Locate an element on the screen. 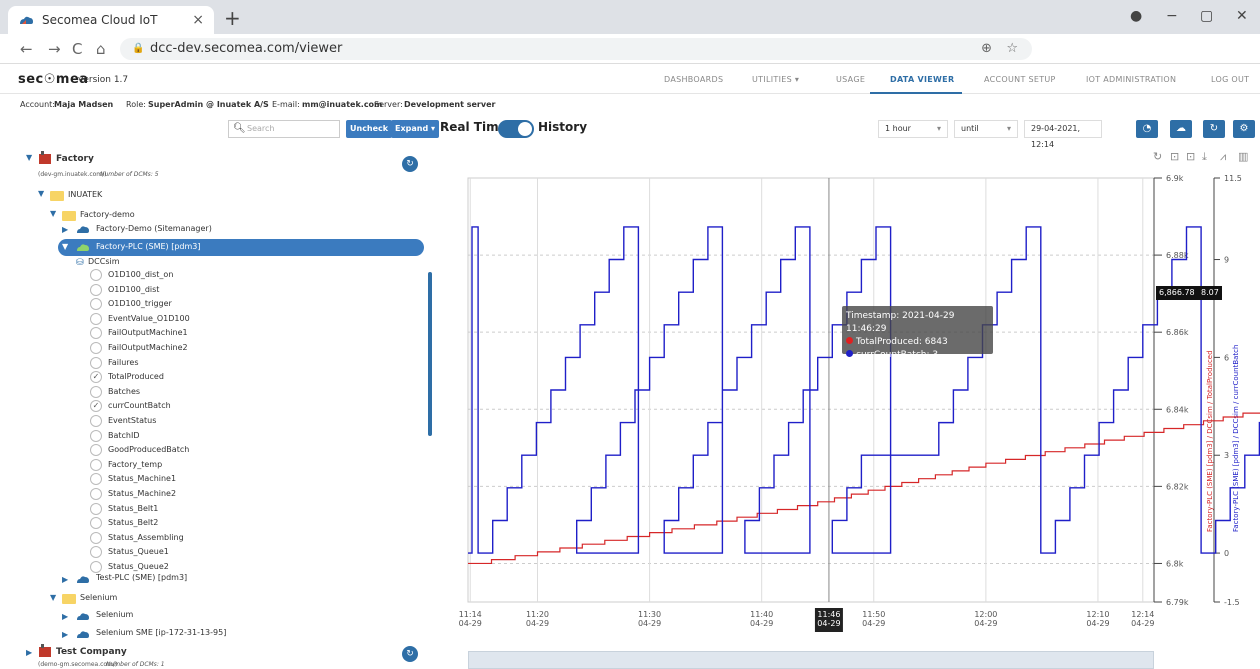  reset-zoom-icon: ↻ is located at coordinates (1157, 156).